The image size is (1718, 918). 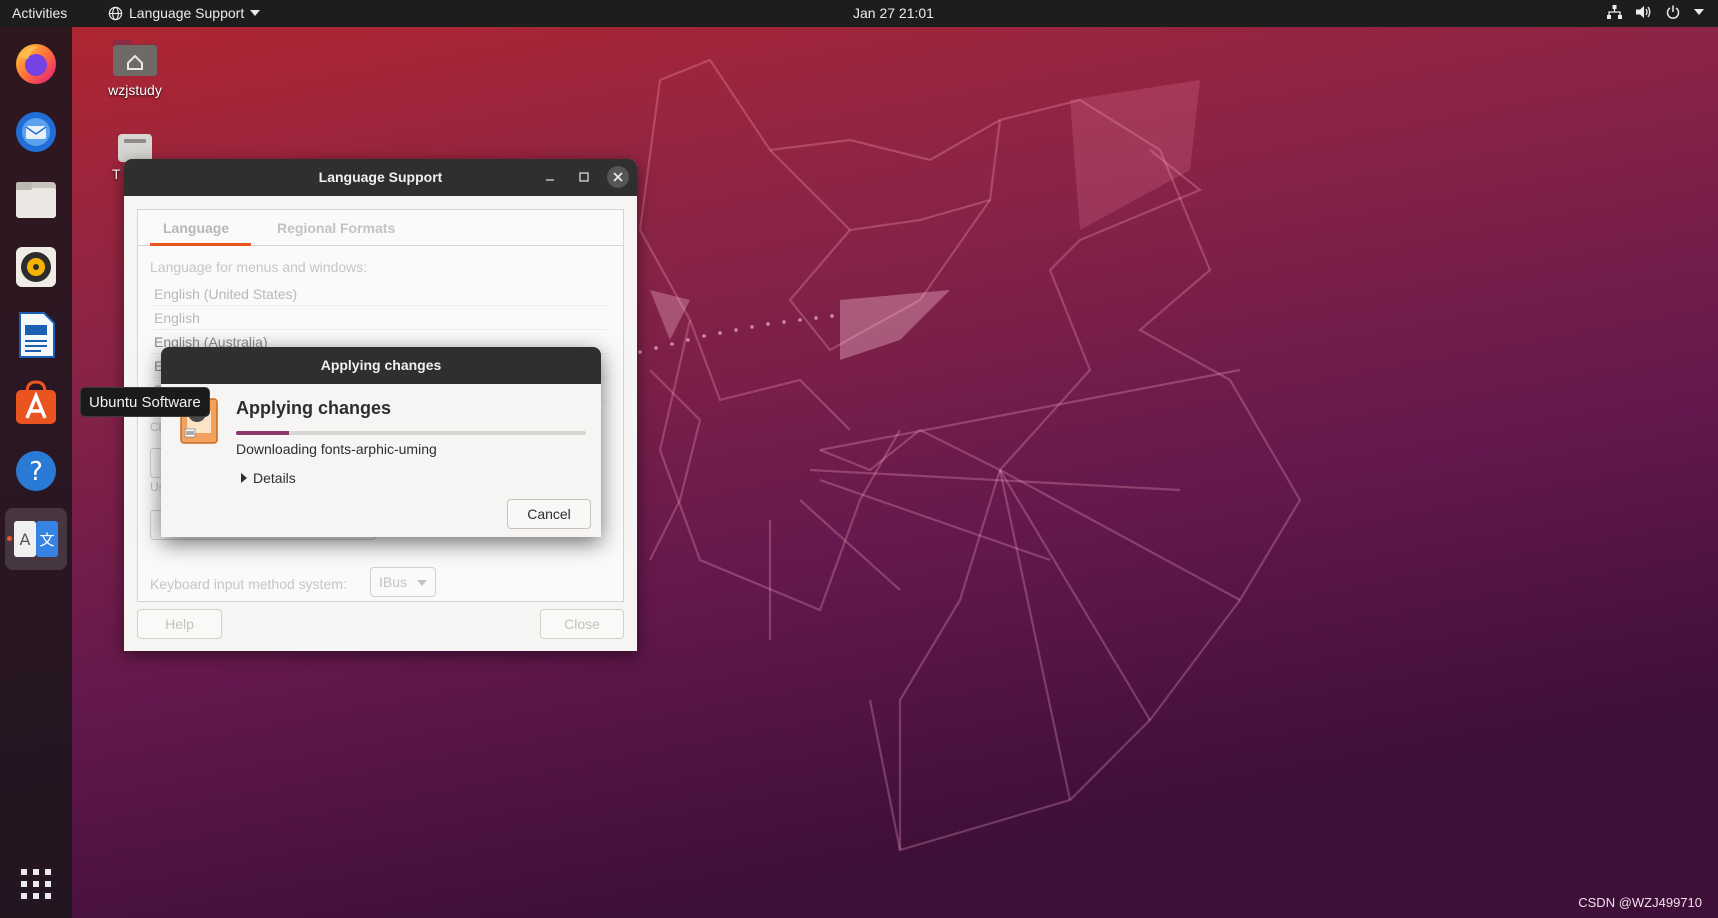 I want to click on dock-ubuntu-software, so click(x=36, y=403).